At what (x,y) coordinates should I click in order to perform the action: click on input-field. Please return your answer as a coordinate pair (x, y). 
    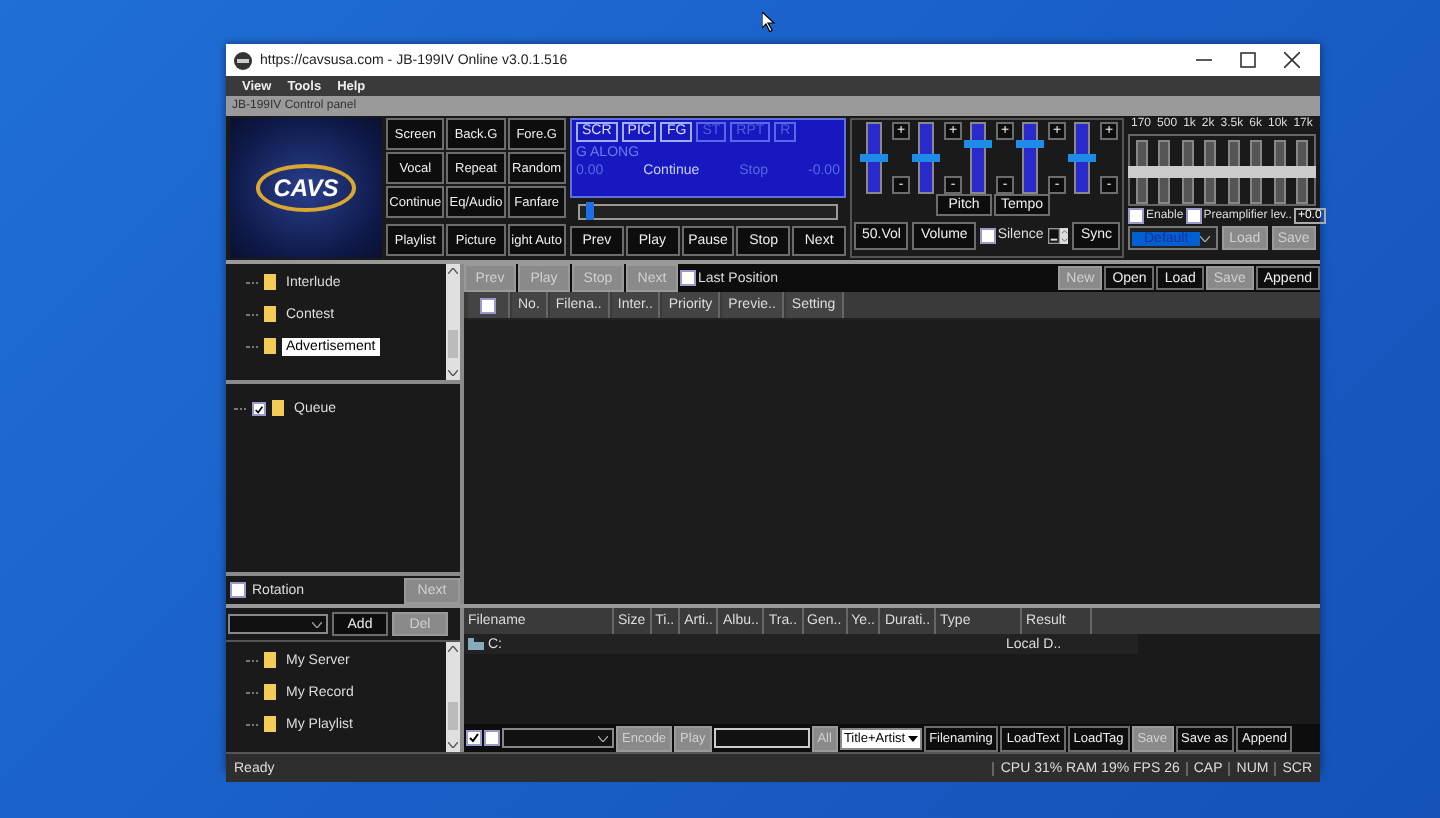
    Looking at the image, I should click on (761, 738).